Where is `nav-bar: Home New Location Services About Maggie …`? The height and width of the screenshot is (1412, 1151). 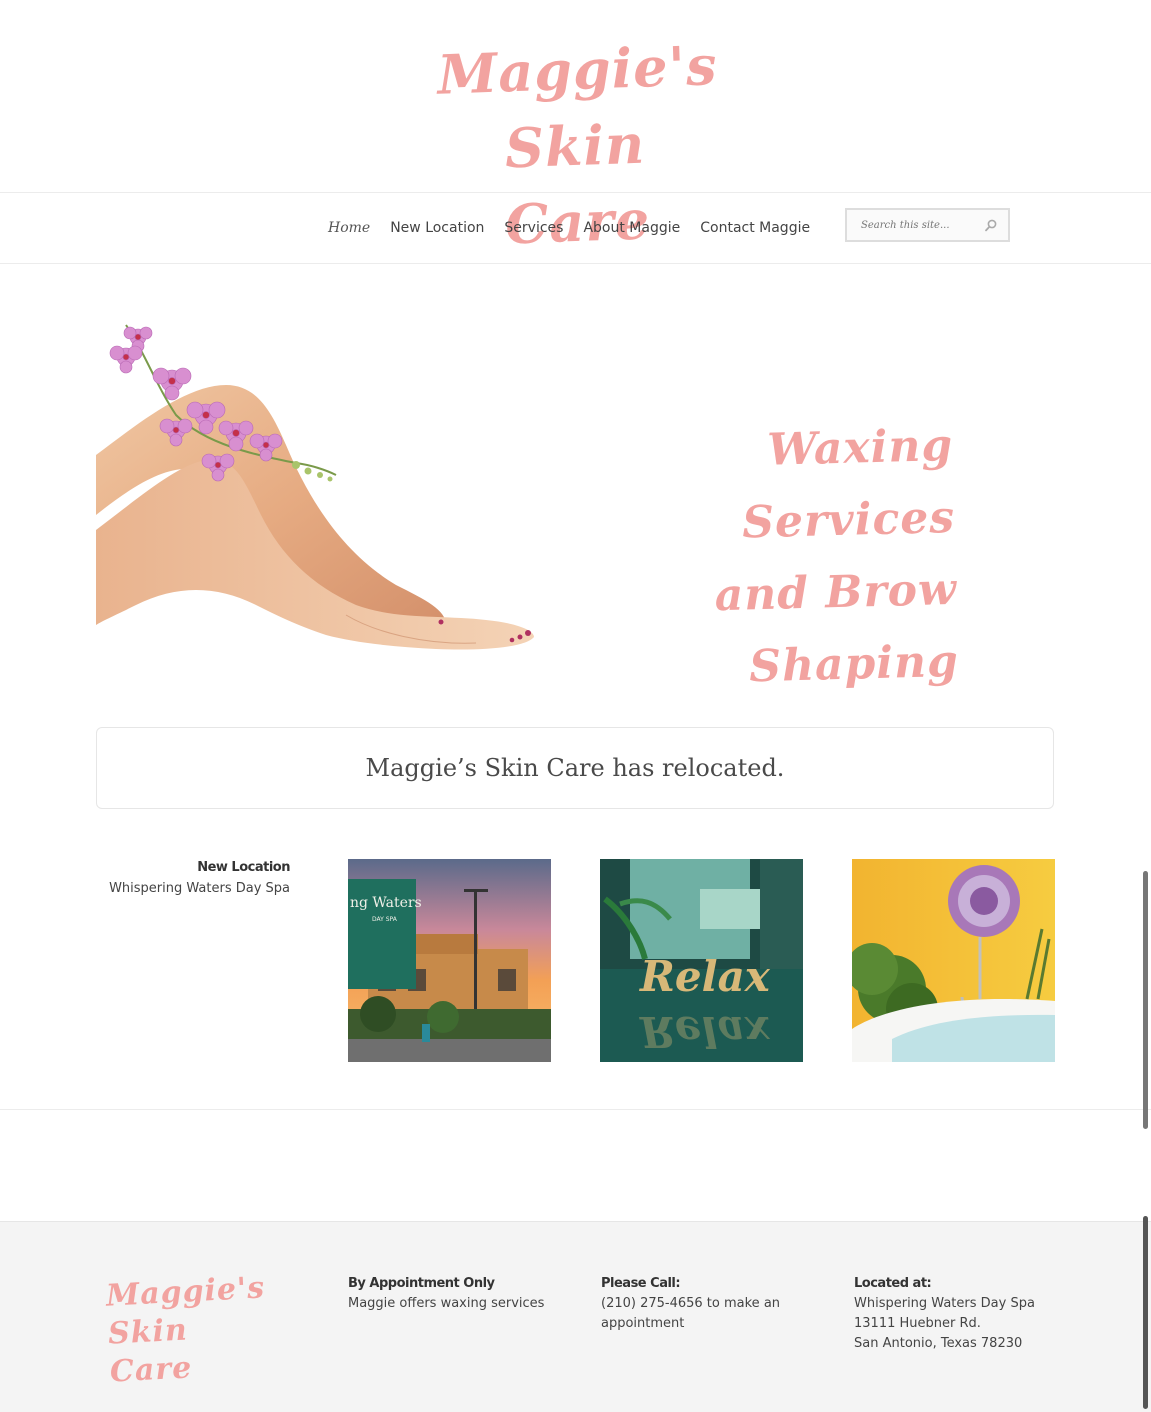
nav-bar: Home New Location Services About Maggie … is located at coordinates (575, 228).